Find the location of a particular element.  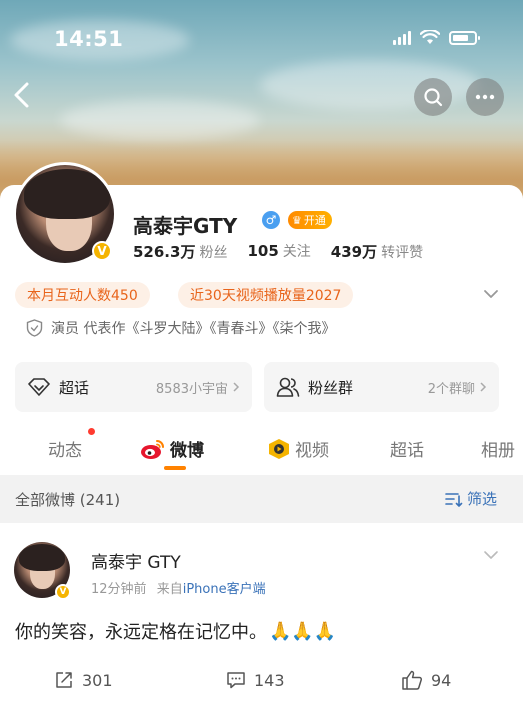

wifi-icon is located at coordinates (430, 37).